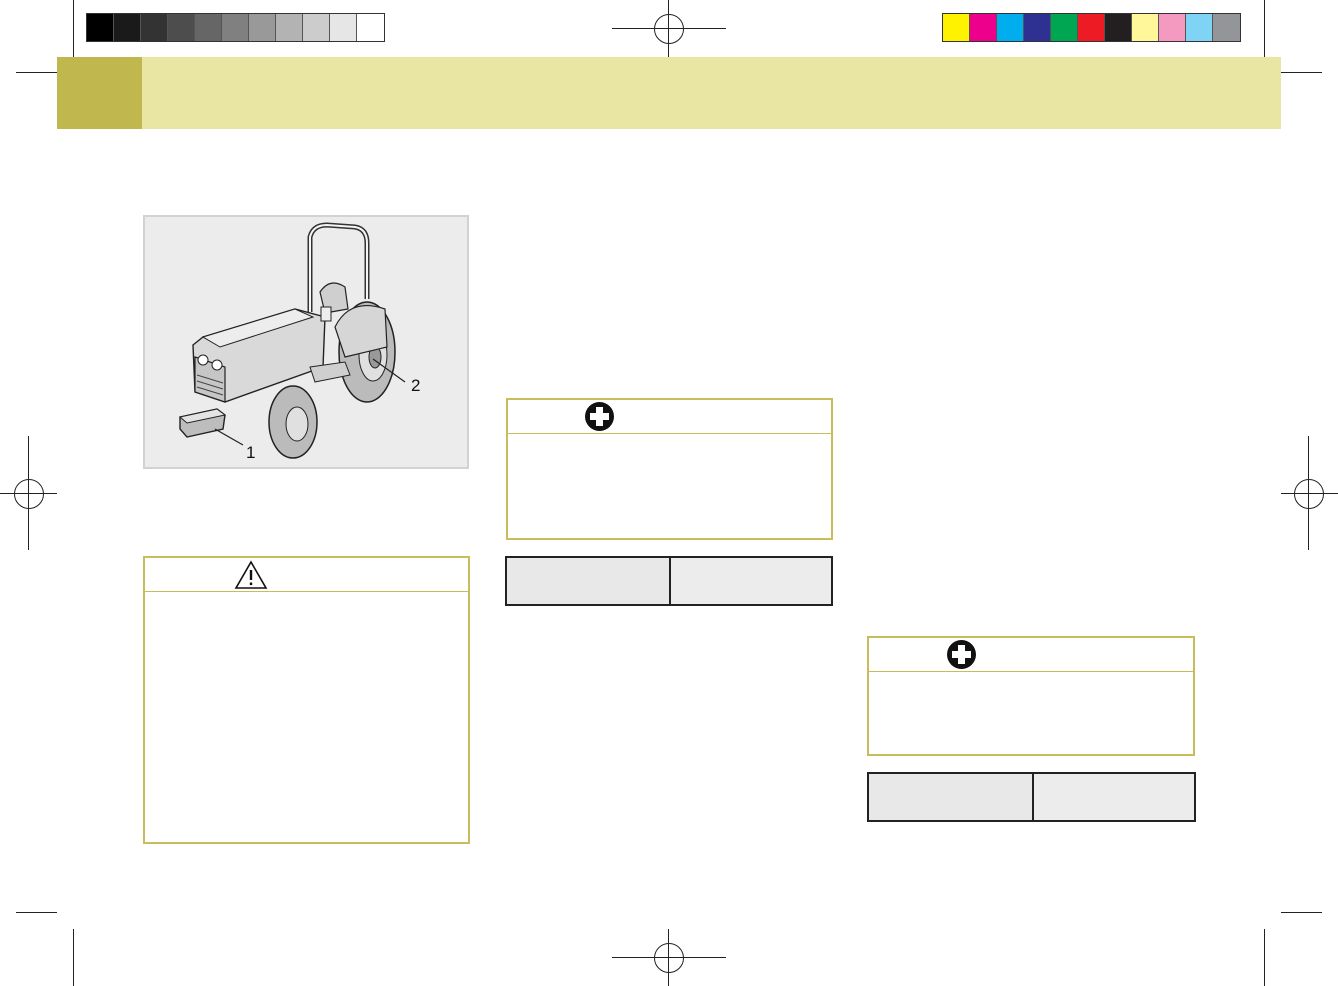 This screenshot has height=986, width=1338. What do you see at coordinates (251, 574) in the screenshot?
I see `warning-triangle-icon` at bounding box center [251, 574].